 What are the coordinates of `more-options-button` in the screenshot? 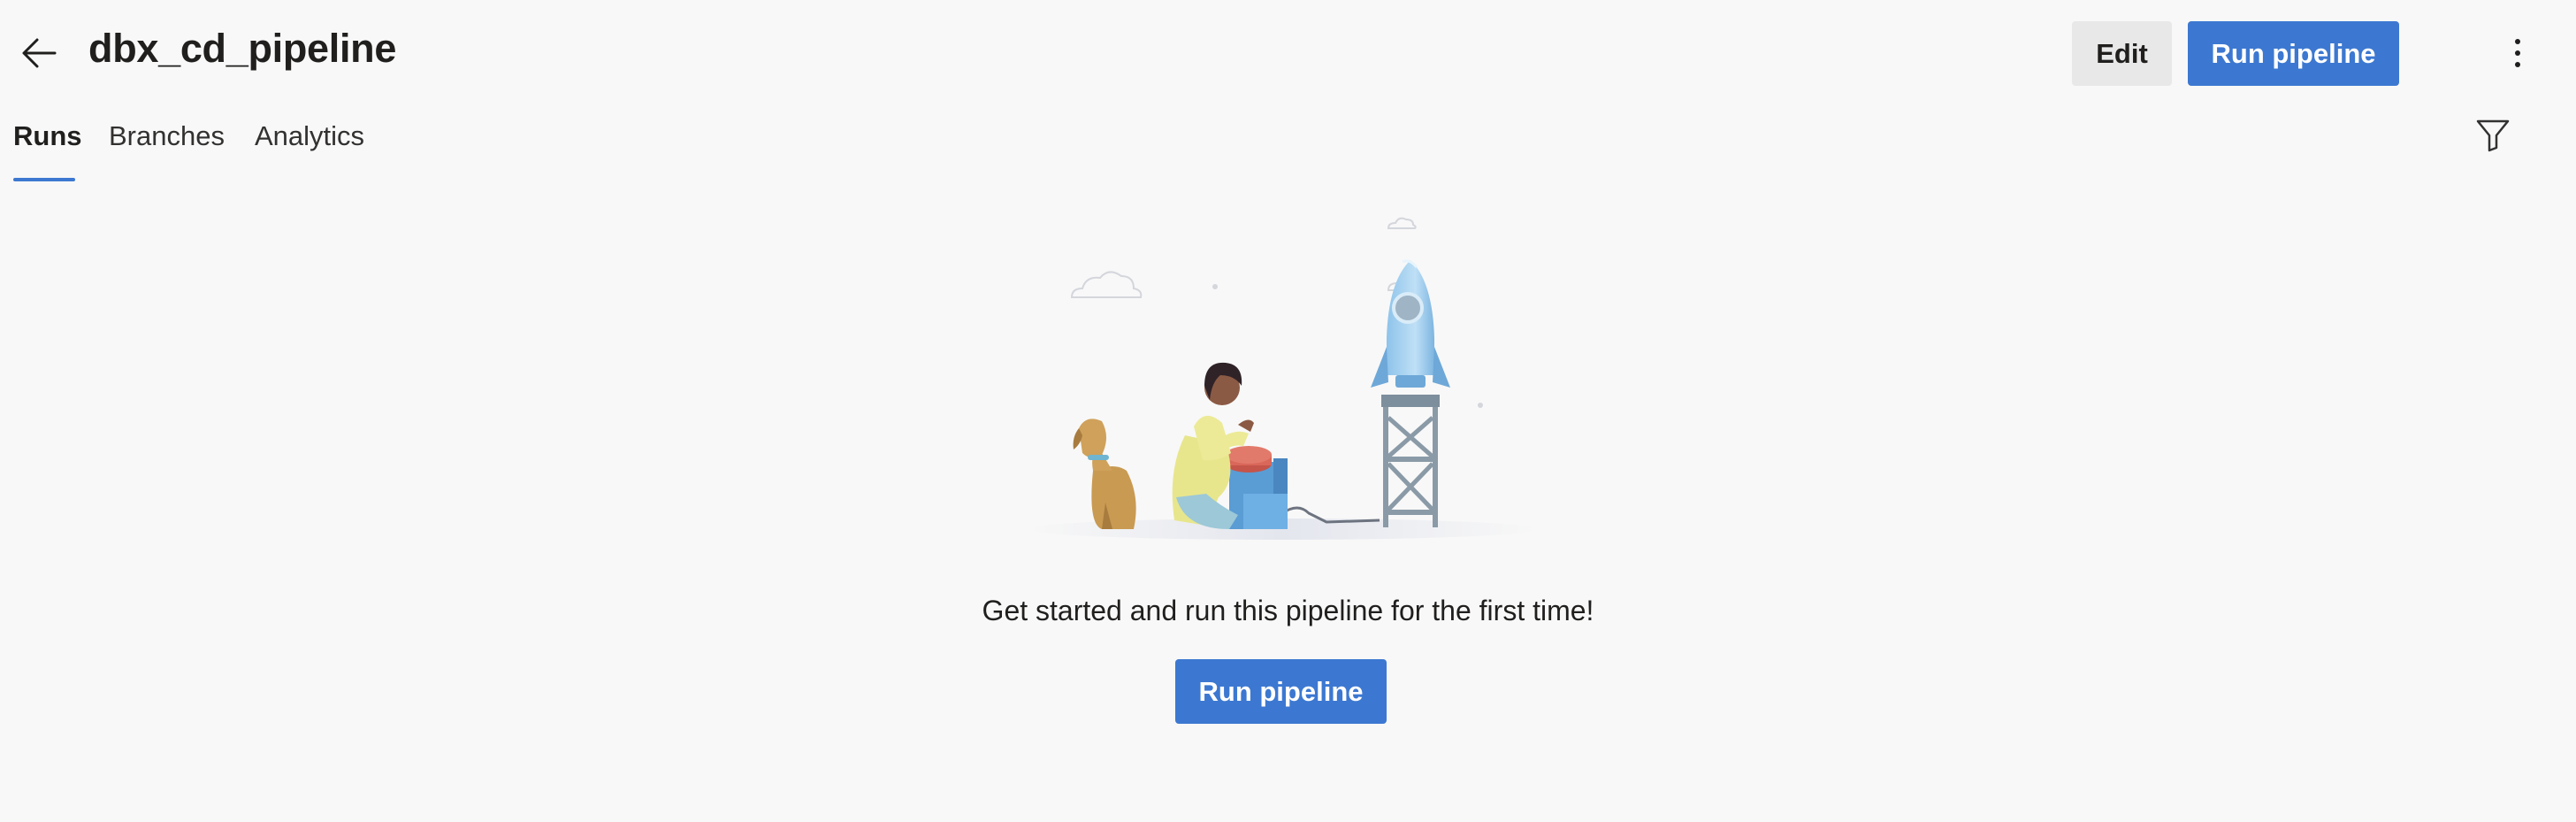 It's located at (2518, 54).